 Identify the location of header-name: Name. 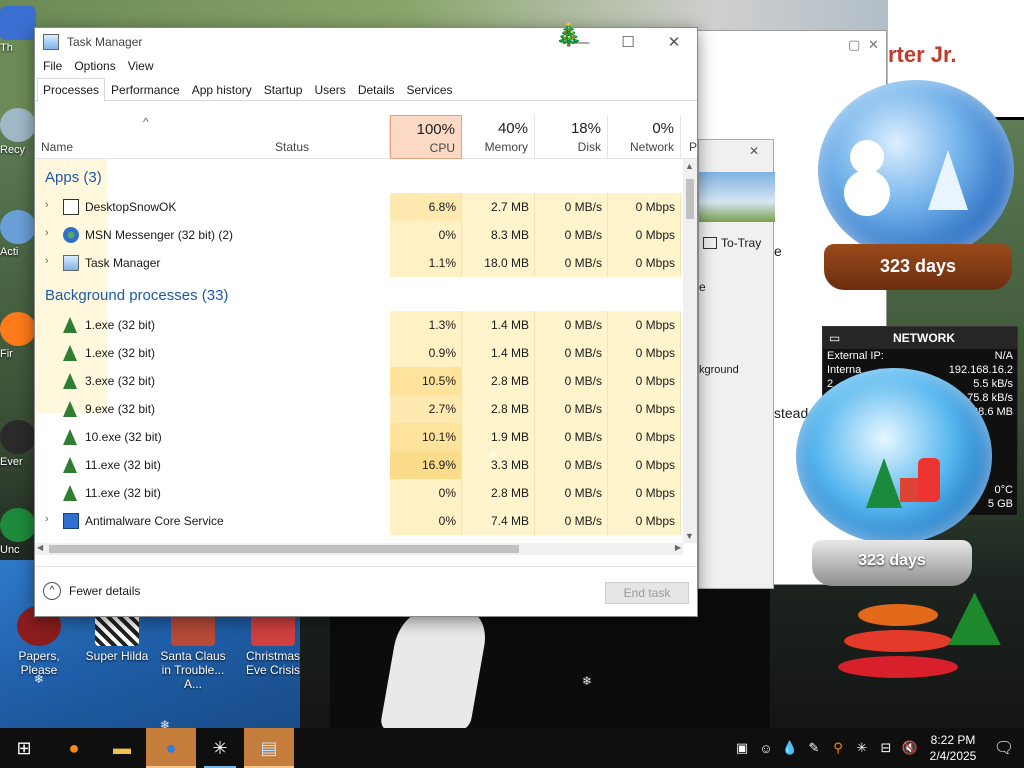
(57, 147).